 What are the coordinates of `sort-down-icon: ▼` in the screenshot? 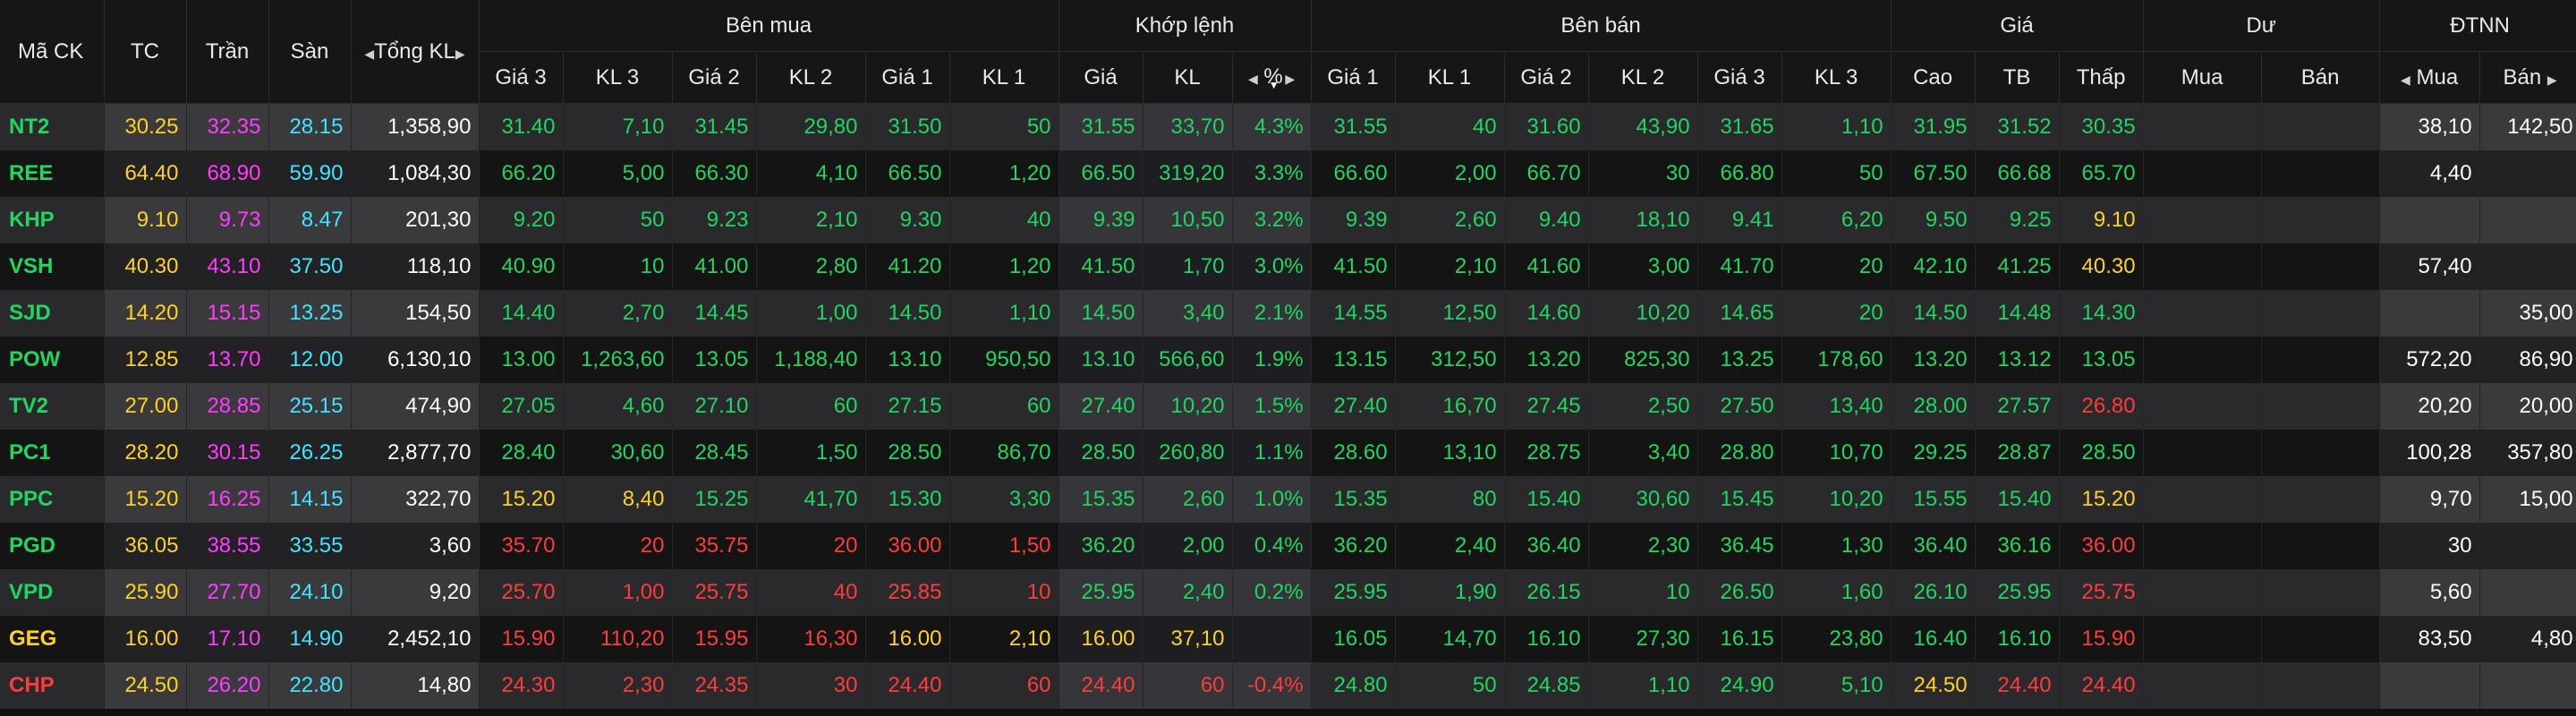 It's located at (1274, 85).